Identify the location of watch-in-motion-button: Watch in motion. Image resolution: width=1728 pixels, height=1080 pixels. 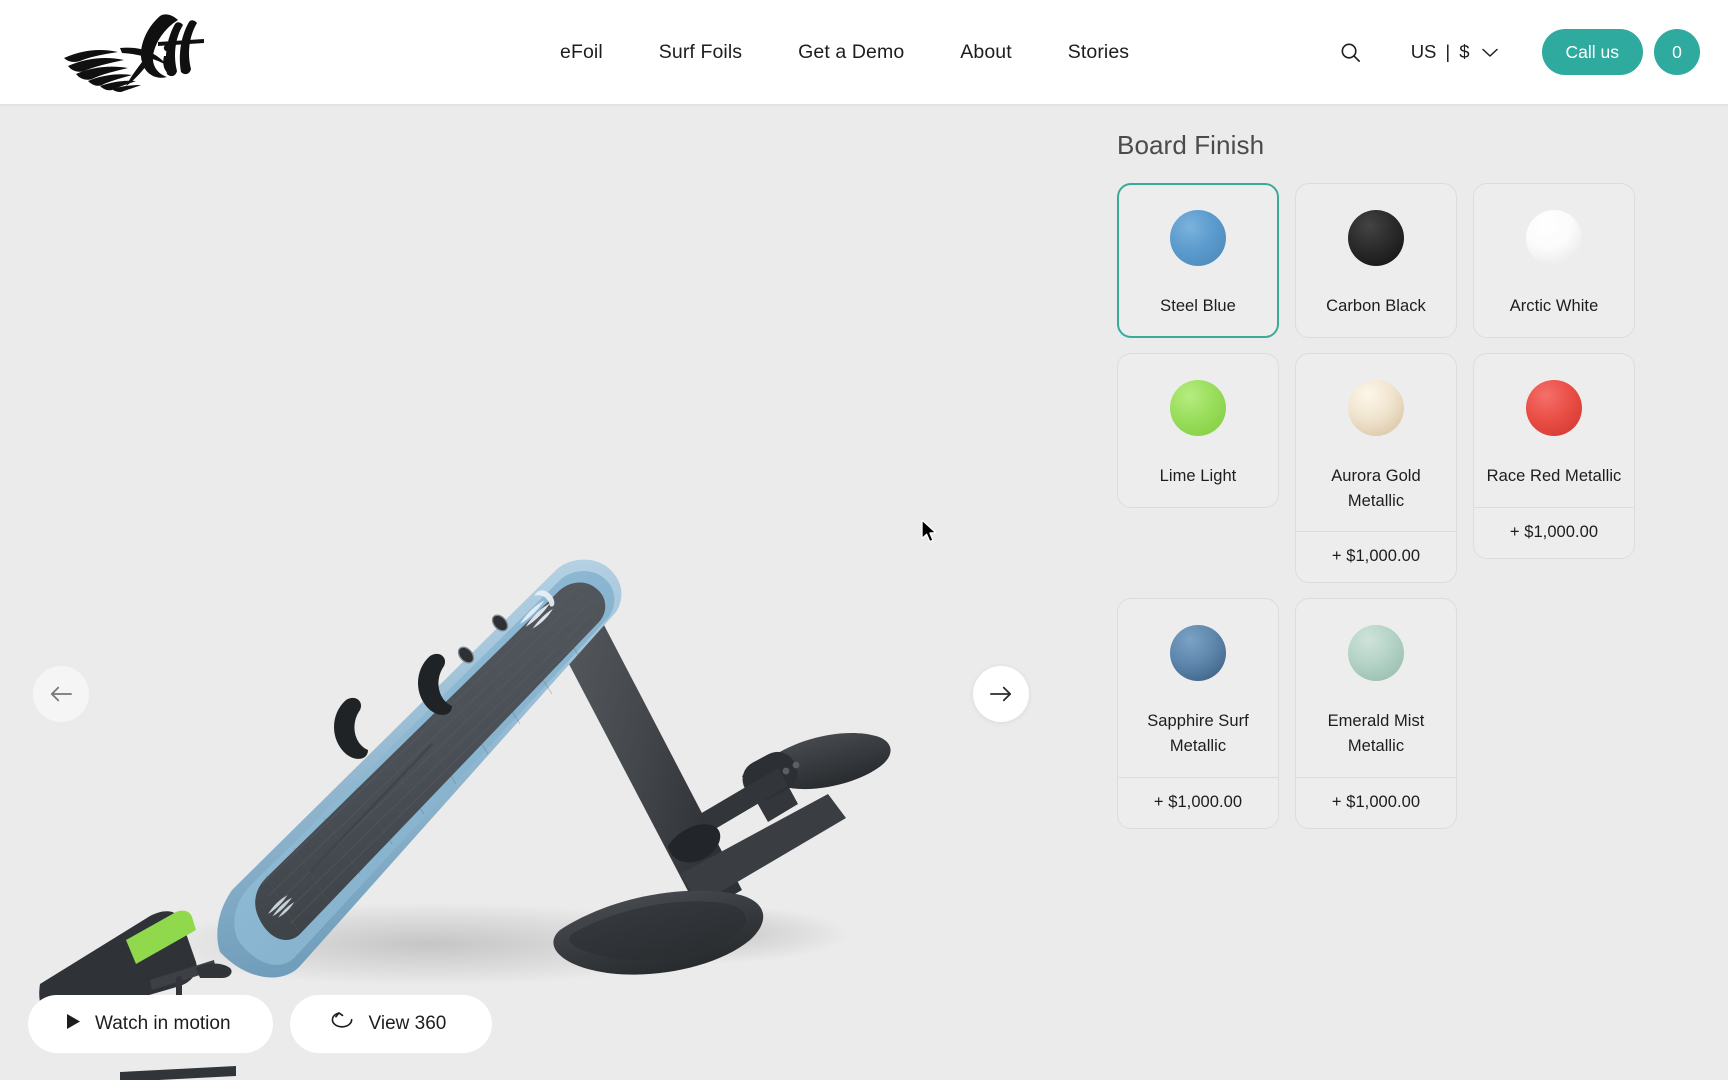
(150, 1024).